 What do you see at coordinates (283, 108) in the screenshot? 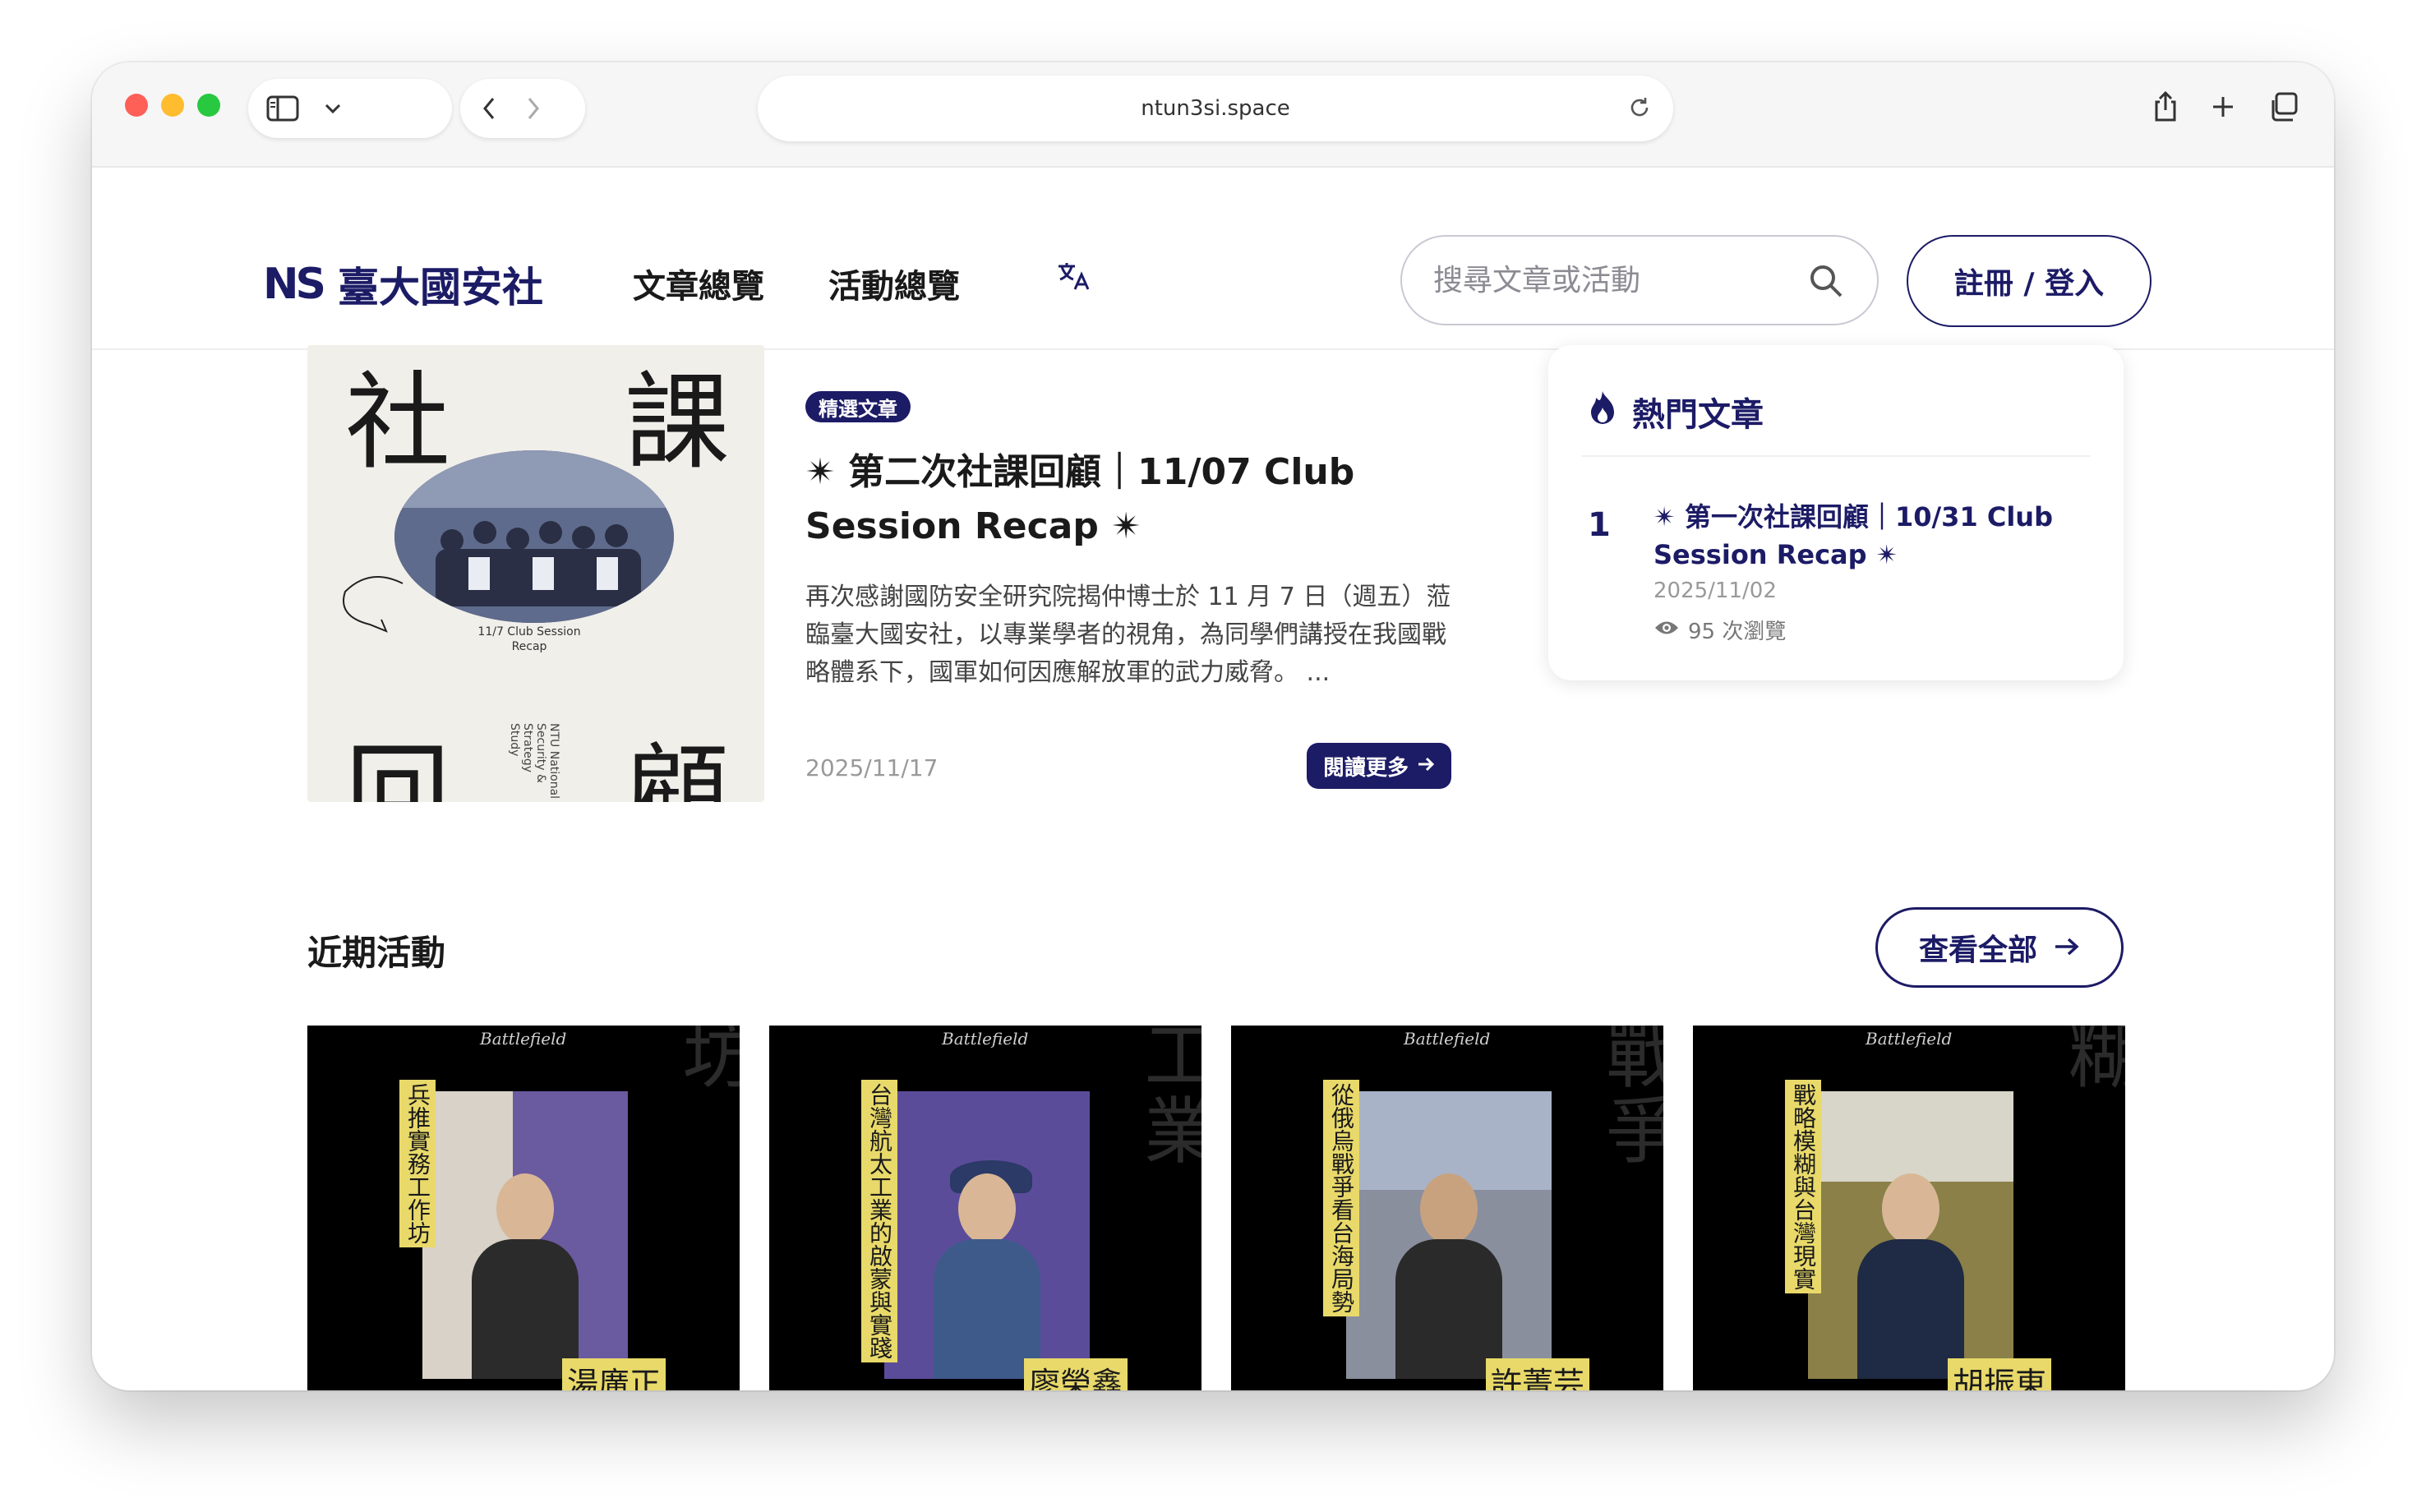
I see `sidebar-icon` at bounding box center [283, 108].